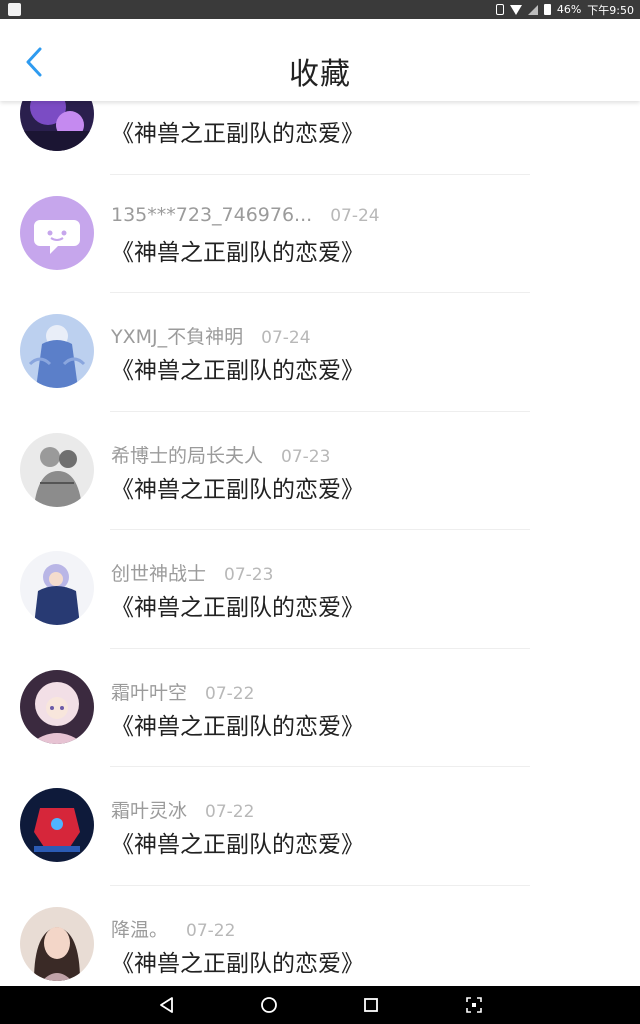 This screenshot has width=640, height=1024. I want to click on header-bar: 收藏, so click(320, 60).